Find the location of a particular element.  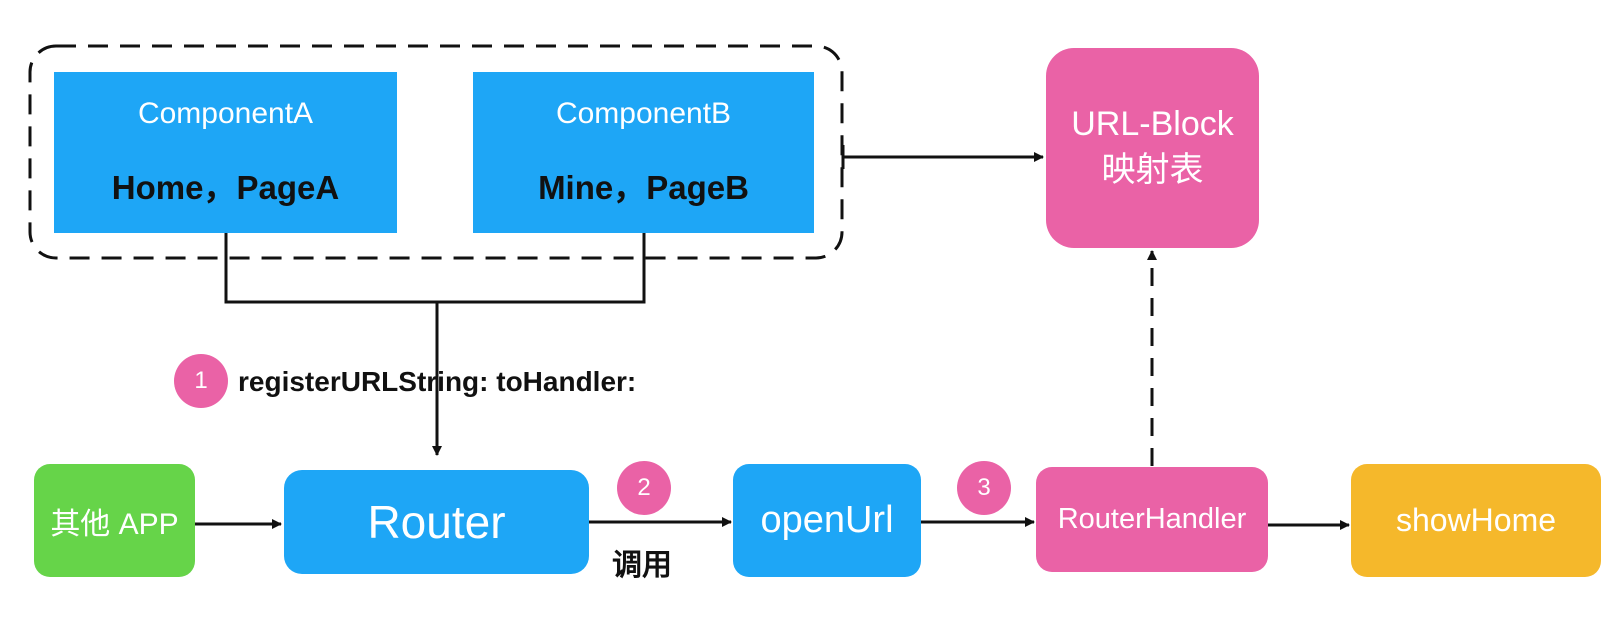

open-url-box: openUrl is located at coordinates (827, 520).